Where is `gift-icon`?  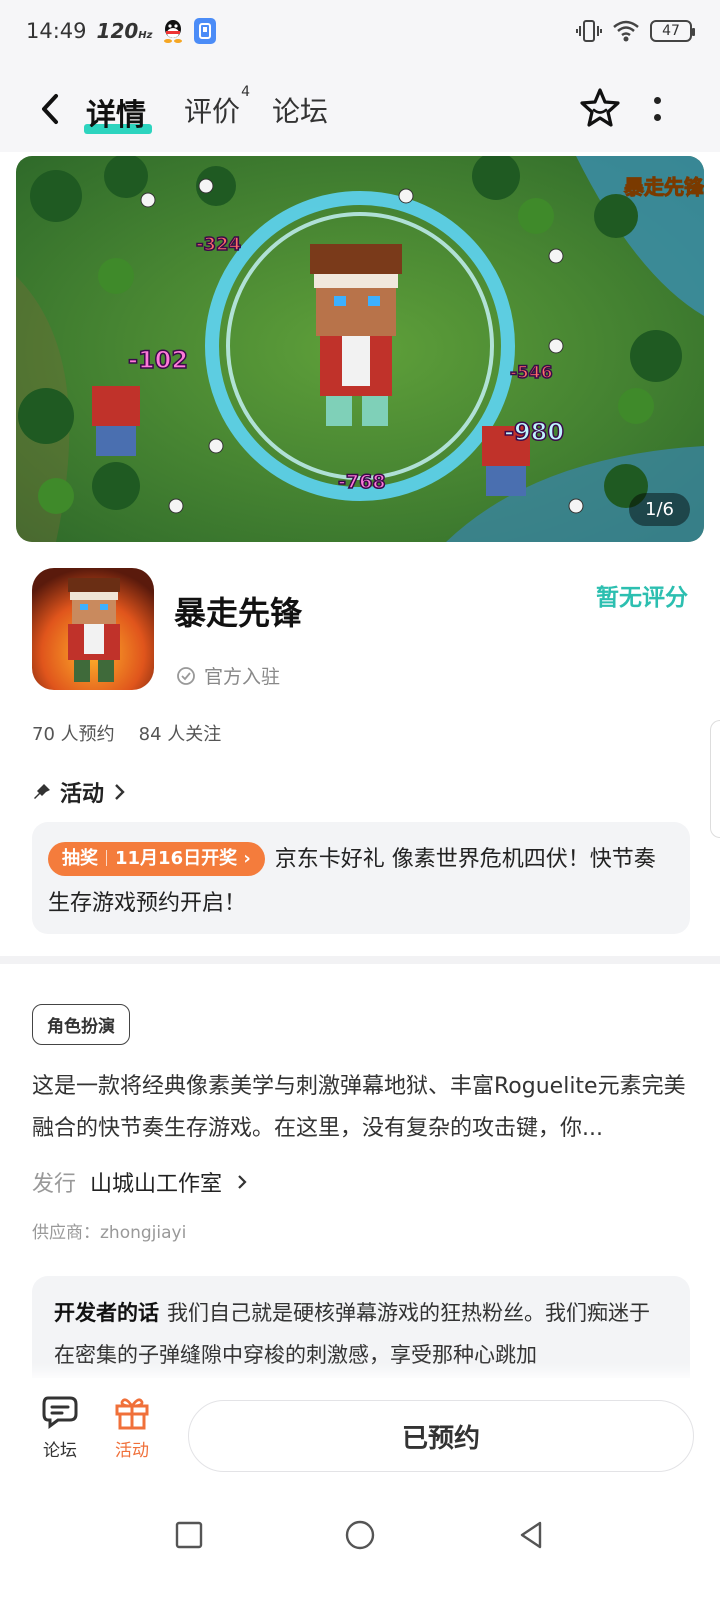
gift-icon is located at coordinates (132, 1414).